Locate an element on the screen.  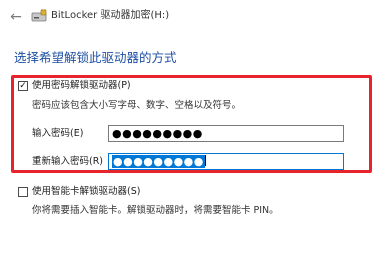
password-field-label: 输入密码(E) is located at coordinates (58, 133).